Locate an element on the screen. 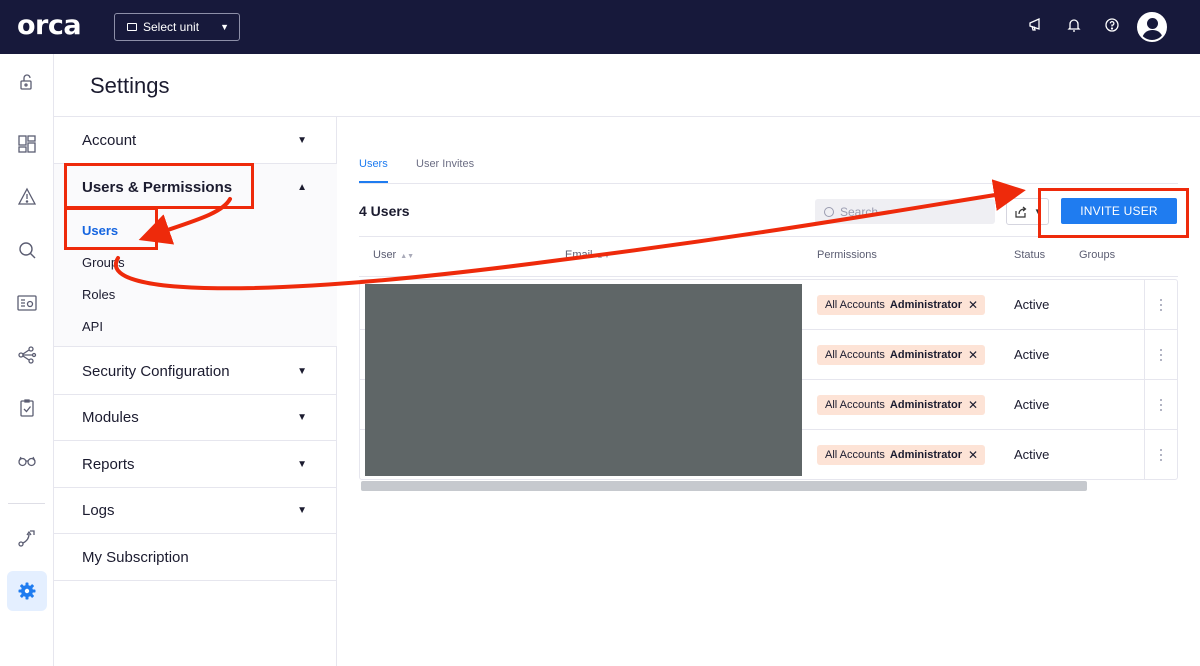  nav-logs-label: Logs is located at coordinates (98, 510).